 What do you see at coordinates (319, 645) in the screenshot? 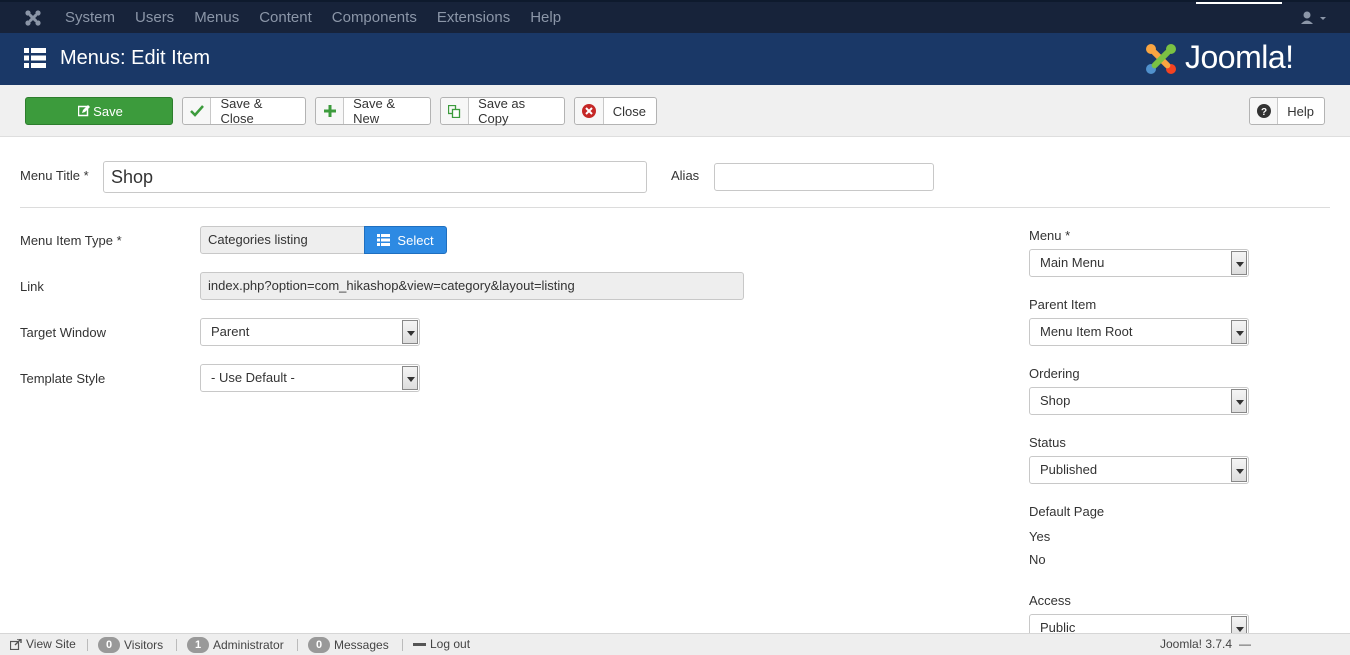
I see `messages-count: 0` at bounding box center [319, 645].